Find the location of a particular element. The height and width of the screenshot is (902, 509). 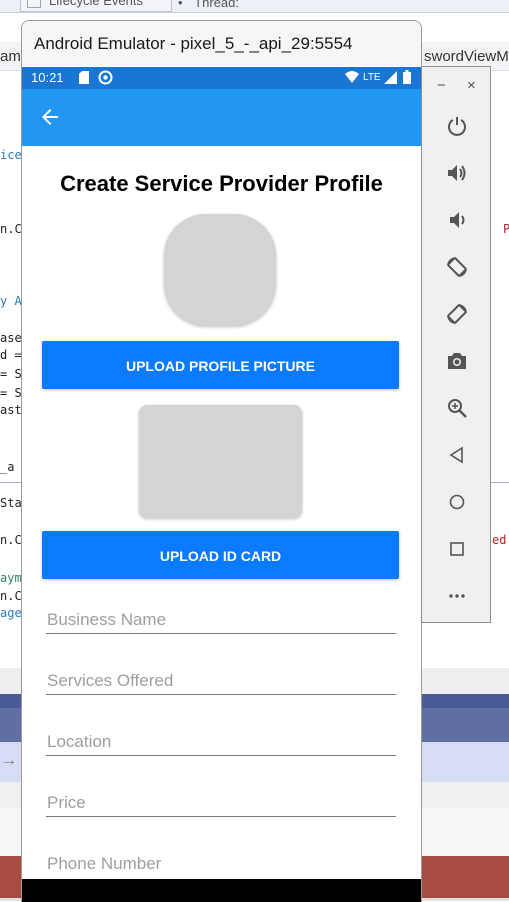

wifi-icon is located at coordinates (352, 77).